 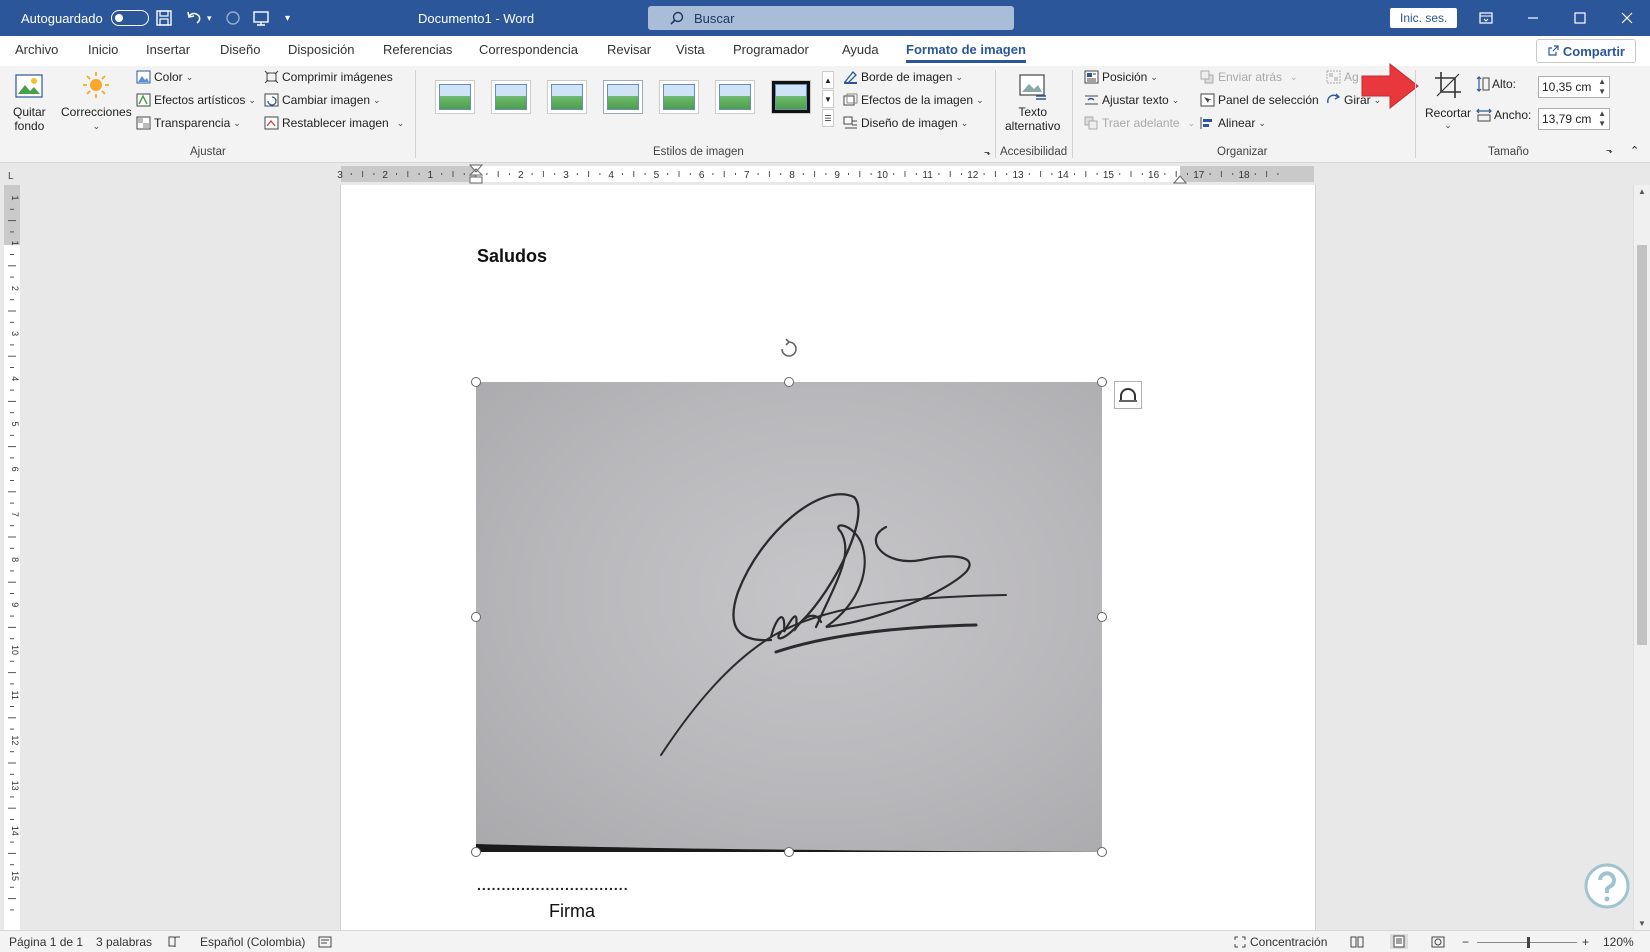 What do you see at coordinates (328, 77) in the screenshot?
I see `comprimir-imagenes-button: Comprimir imágenes` at bounding box center [328, 77].